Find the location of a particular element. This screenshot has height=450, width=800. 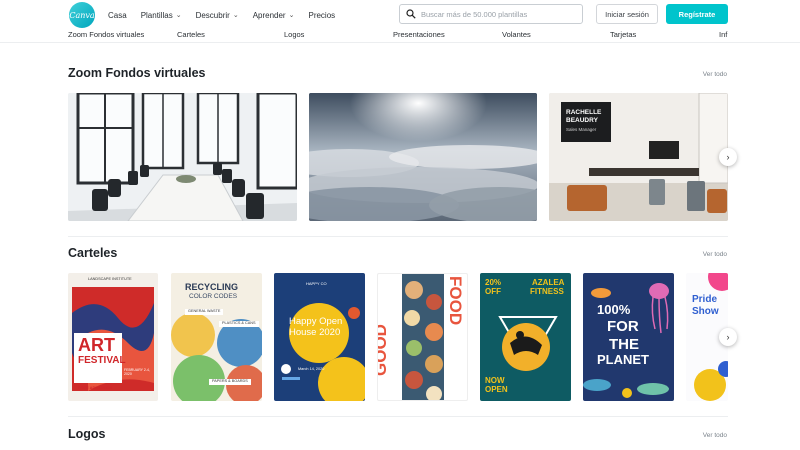

category-cards: Tarjetas is located at coordinates (623, 34).